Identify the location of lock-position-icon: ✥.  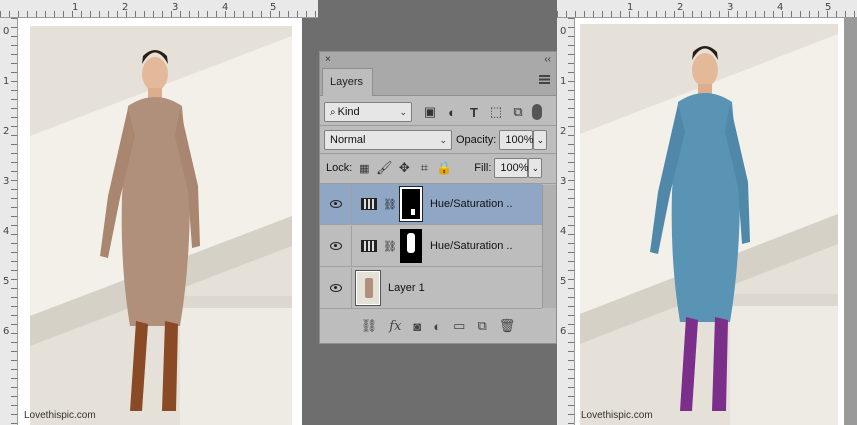
(404, 168).